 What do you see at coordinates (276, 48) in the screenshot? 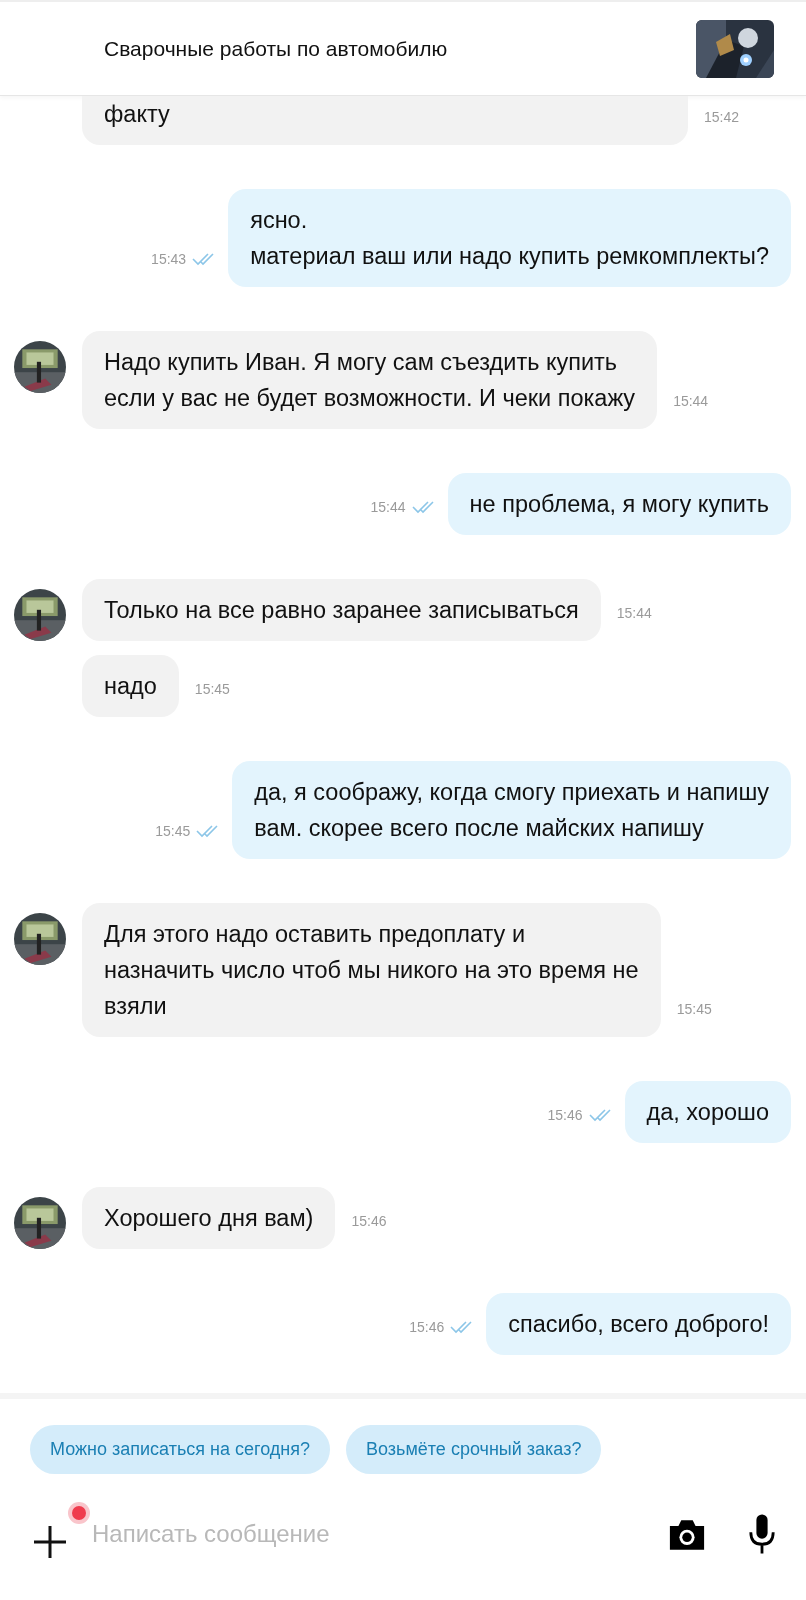
I see `chat-title: Сварочные работы по автомобилю` at bounding box center [276, 48].